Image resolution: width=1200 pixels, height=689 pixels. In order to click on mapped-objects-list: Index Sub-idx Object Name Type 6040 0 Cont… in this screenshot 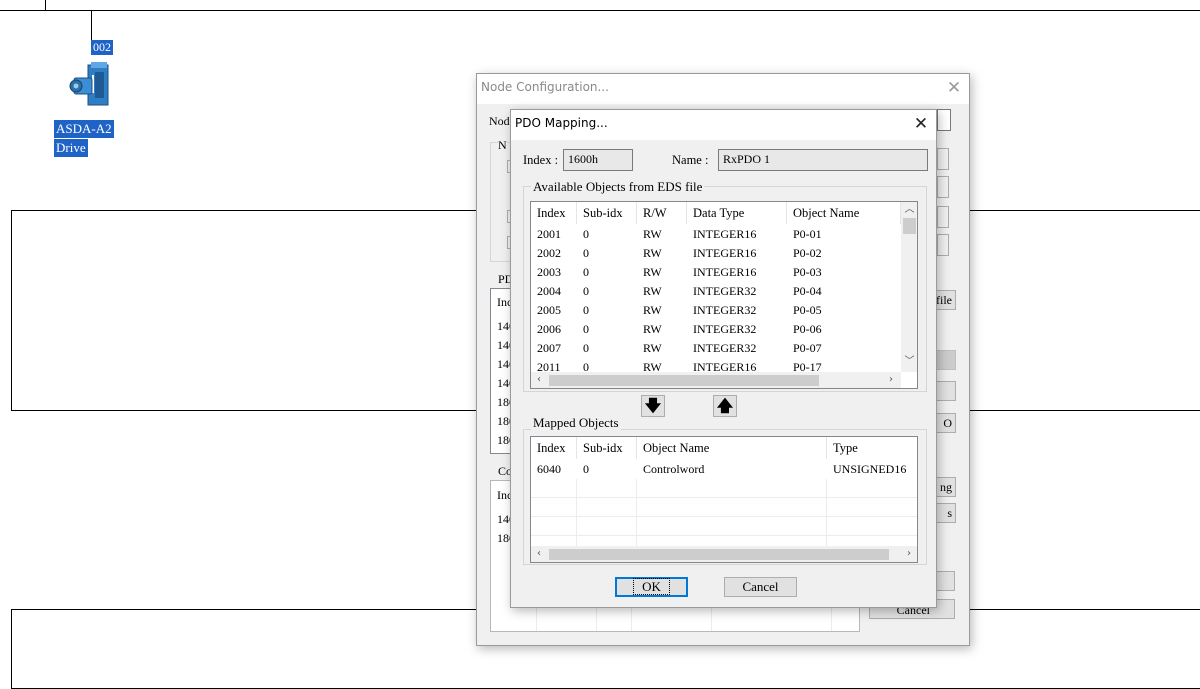, I will do `click(724, 499)`.